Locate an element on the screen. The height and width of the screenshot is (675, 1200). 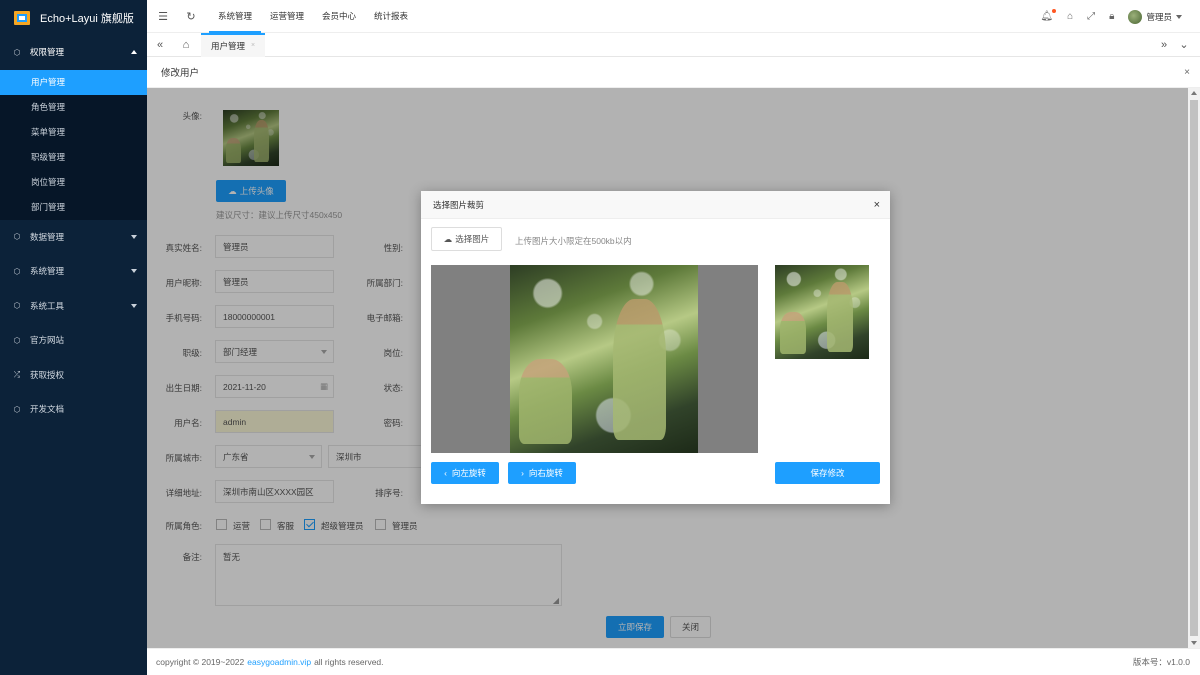
tab-close-icon: × is located at coordinates (253, 45).